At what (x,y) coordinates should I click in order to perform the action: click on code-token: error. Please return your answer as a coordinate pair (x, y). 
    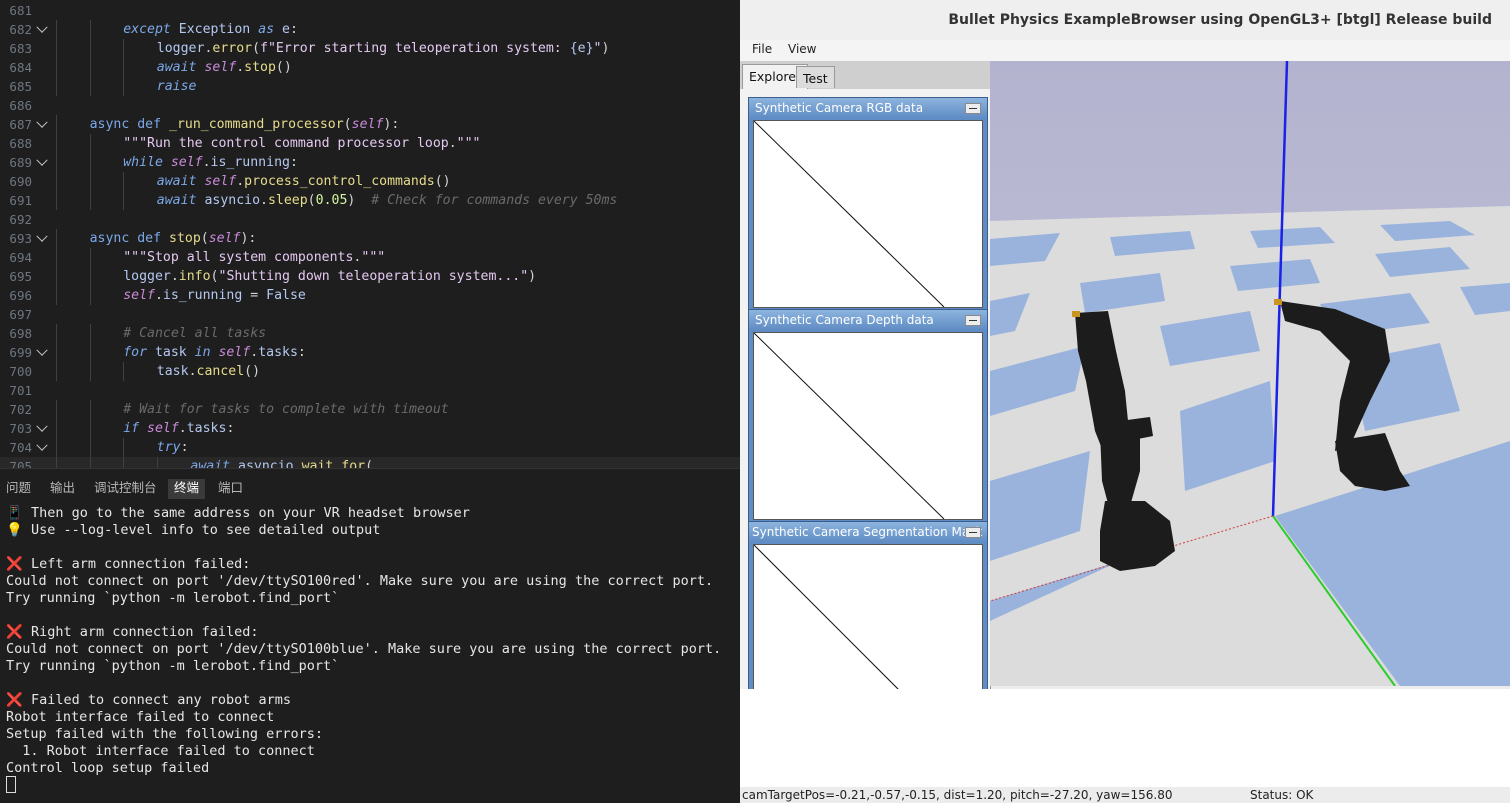
    Looking at the image, I should click on (232, 48).